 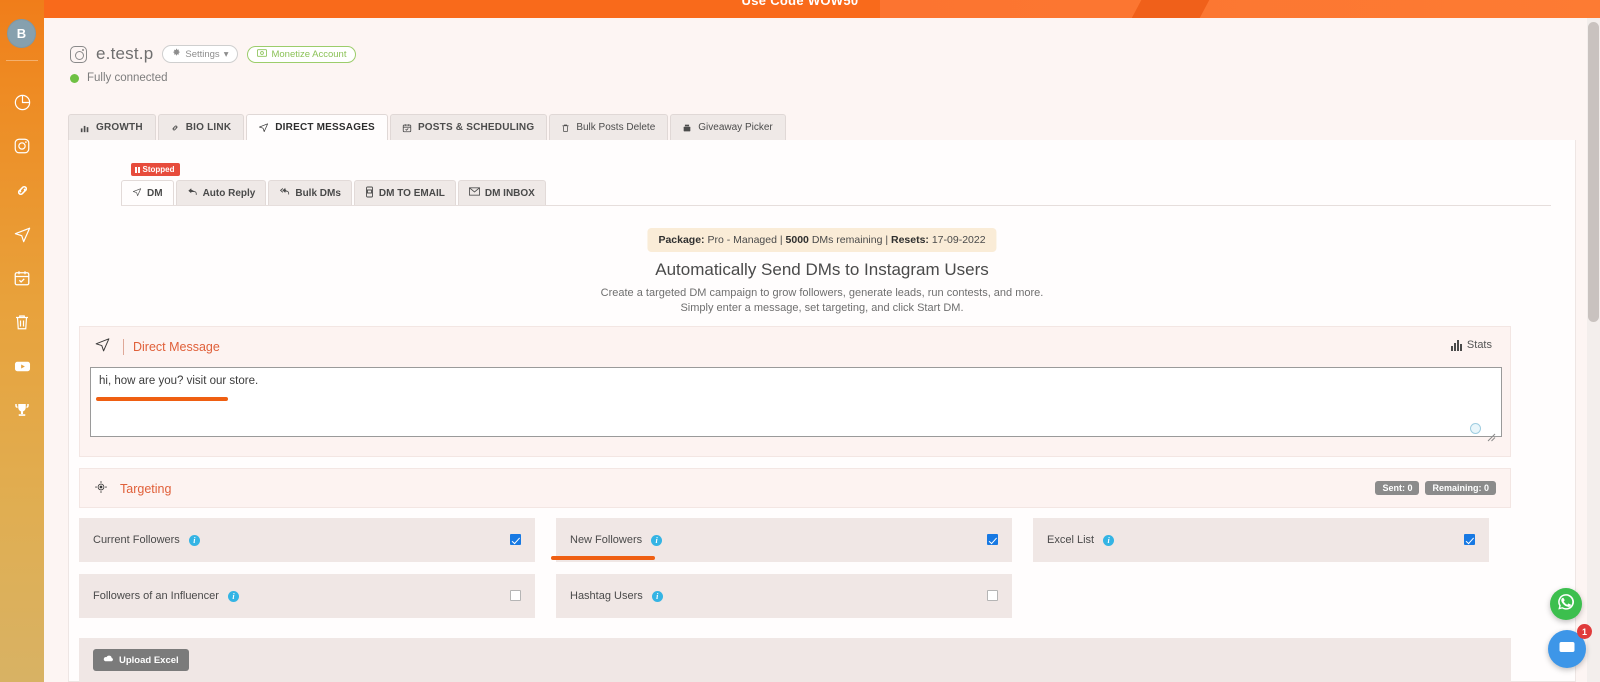 I want to click on sidebar-nav, so click(x=22, y=256).